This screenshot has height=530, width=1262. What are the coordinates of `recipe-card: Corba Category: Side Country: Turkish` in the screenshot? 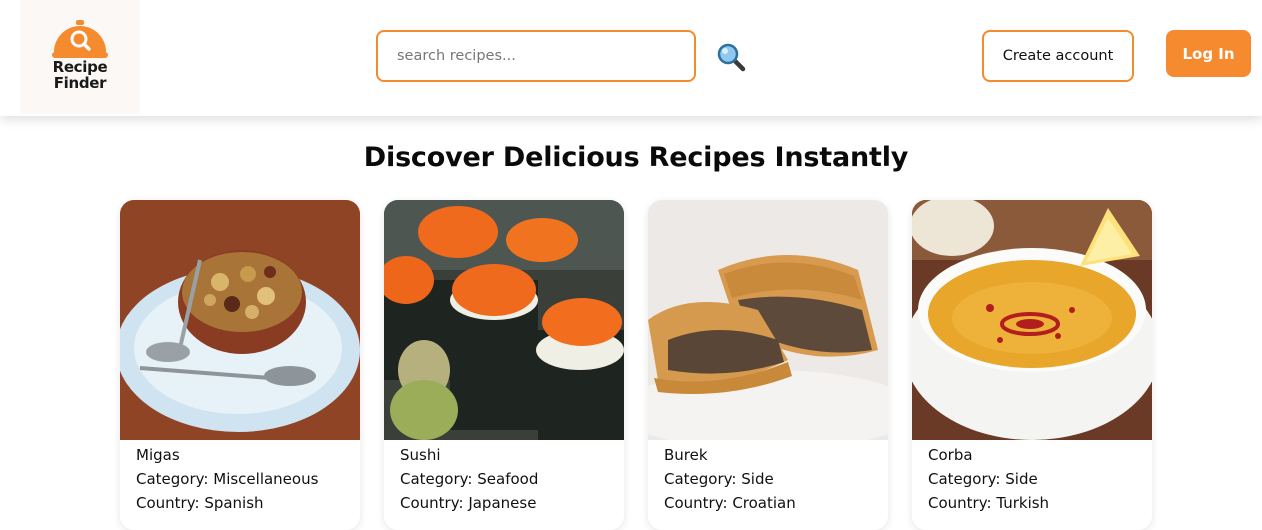 It's located at (1032, 365).